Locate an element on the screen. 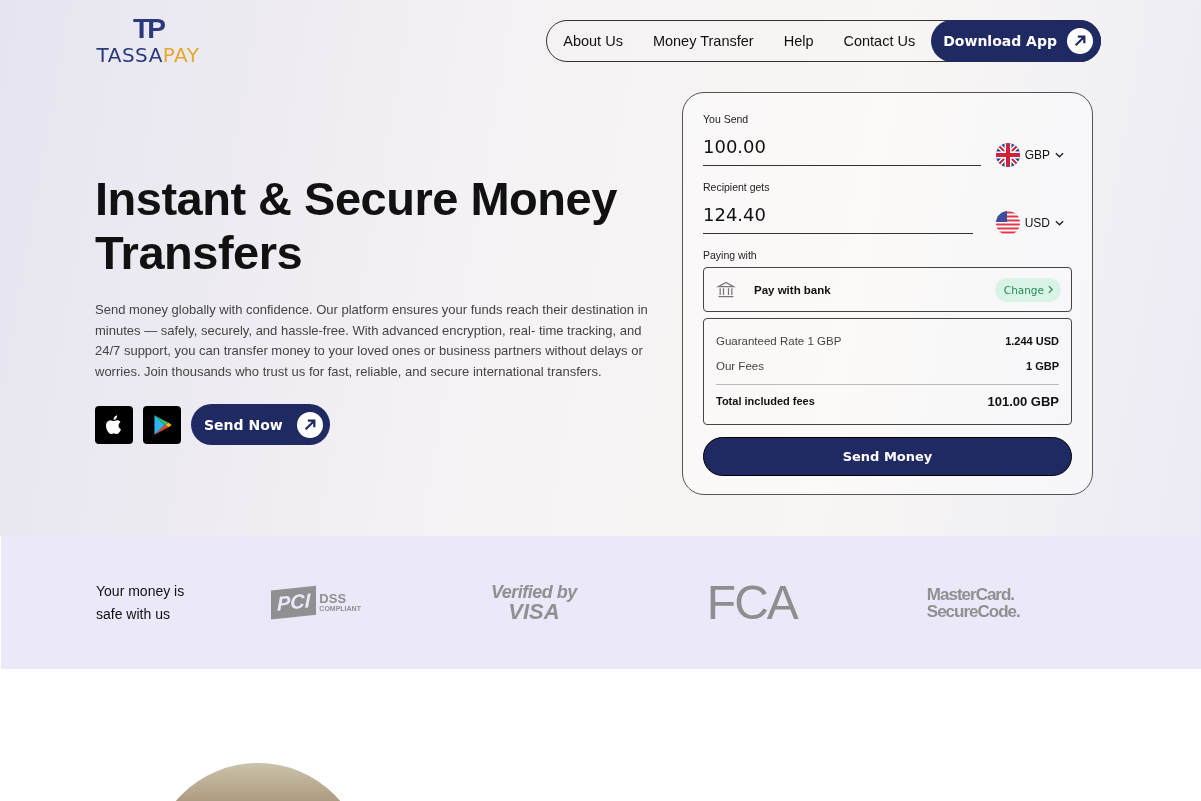 This screenshot has height=801, width=1201. apple-store-button is located at coordinates (114, 424).